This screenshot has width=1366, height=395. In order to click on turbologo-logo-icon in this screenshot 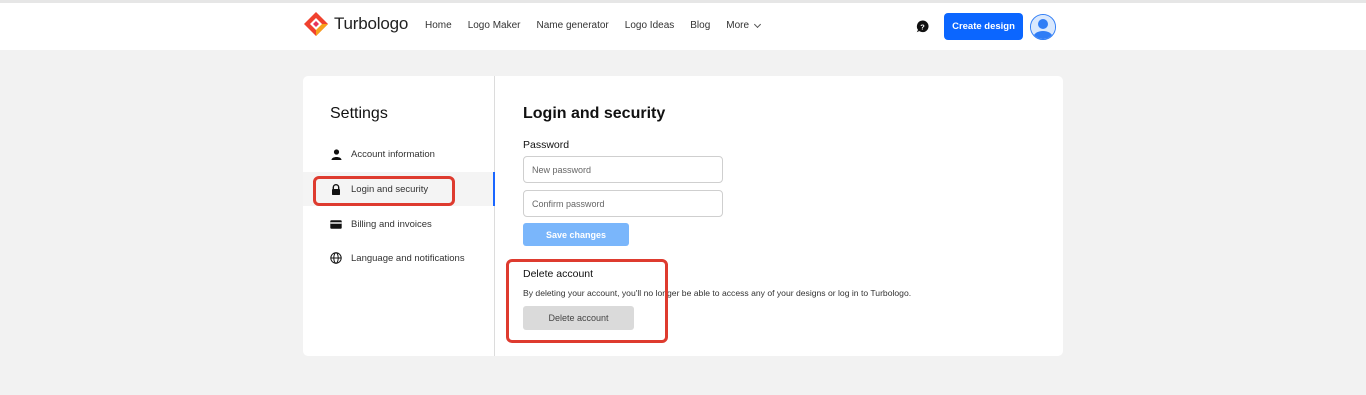, I will do `click(316, 24)`.